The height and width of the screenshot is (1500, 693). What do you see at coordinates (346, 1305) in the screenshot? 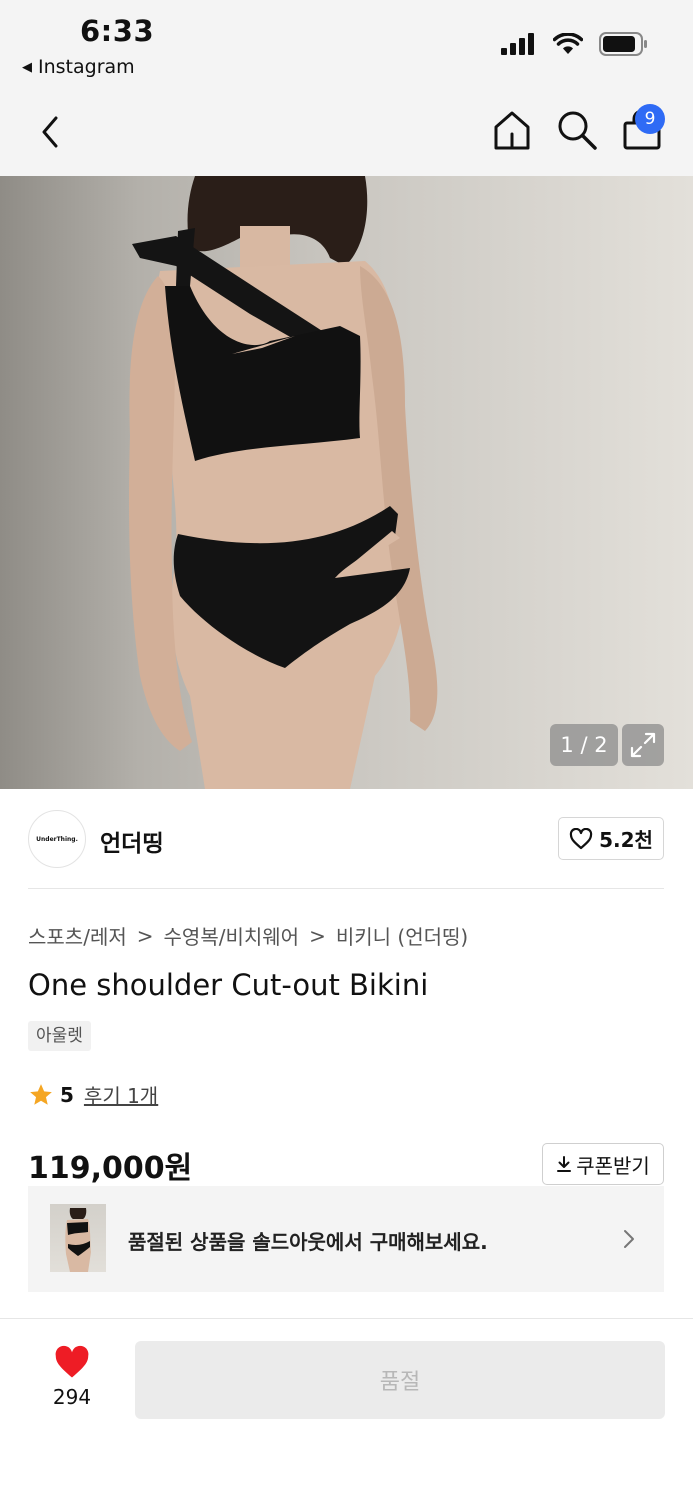
I see `next-section-peek` at bounding box center [346, 1305].